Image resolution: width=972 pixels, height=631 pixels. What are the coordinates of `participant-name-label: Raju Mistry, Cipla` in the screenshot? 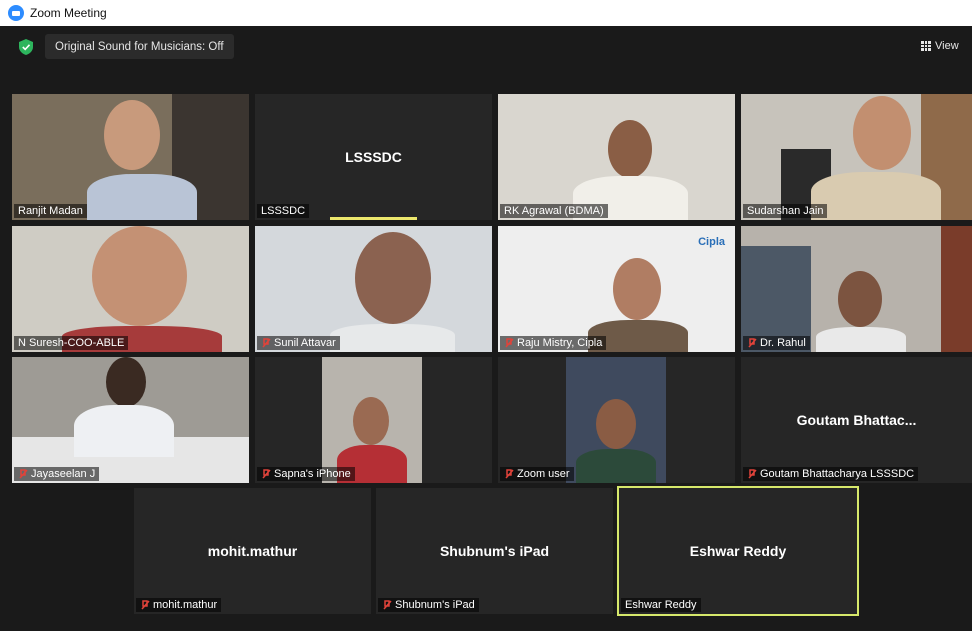 It's located at (553, 343).